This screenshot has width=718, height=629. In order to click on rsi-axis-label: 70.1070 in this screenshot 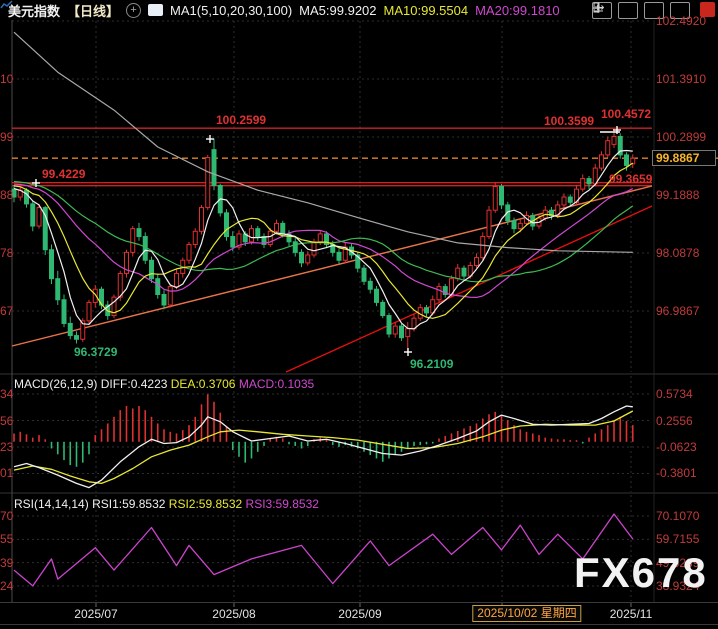, I will do `click(678, 516)`.